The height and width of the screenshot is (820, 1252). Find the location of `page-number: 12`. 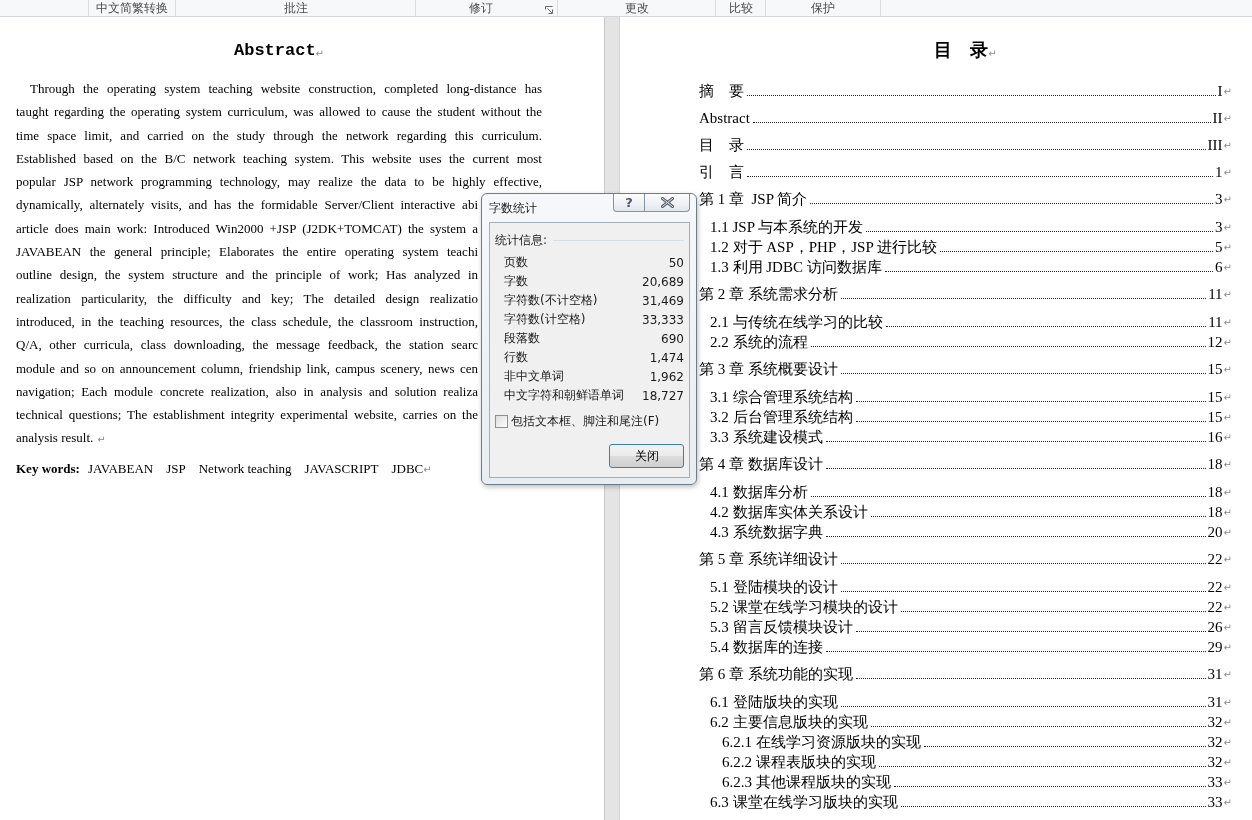

page-number: 12 is located at coordinates (1215, 342).